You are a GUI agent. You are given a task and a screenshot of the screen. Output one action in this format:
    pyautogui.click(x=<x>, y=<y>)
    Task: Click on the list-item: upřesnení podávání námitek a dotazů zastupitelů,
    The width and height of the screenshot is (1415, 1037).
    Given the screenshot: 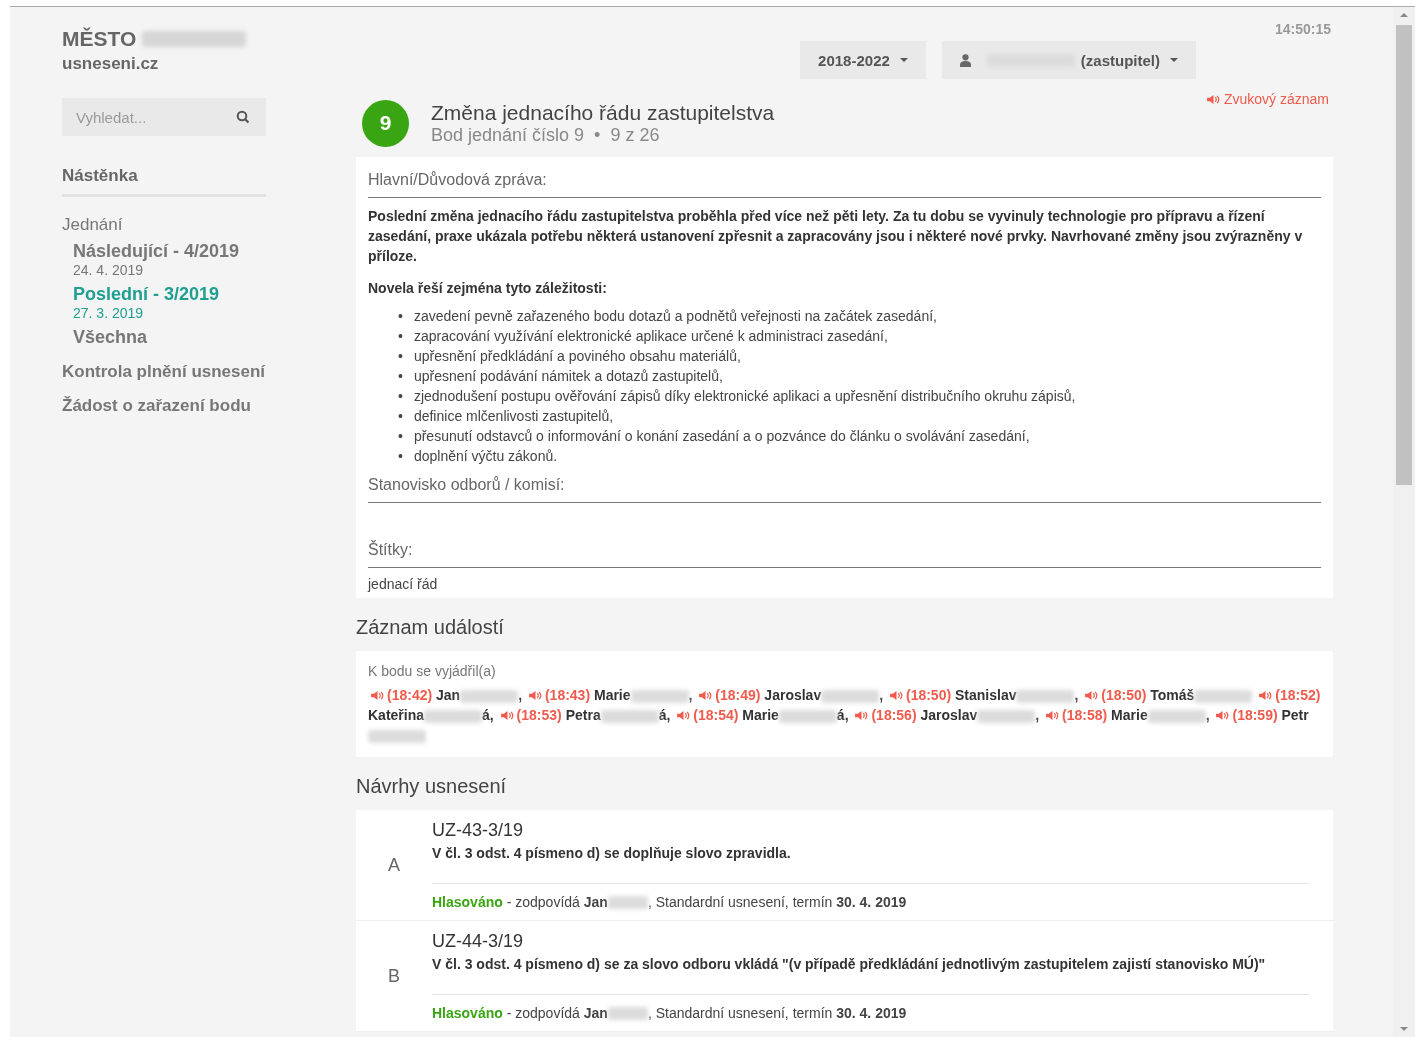 What is the action you would take?
    pyautogui.click(x=568, y=376)
    